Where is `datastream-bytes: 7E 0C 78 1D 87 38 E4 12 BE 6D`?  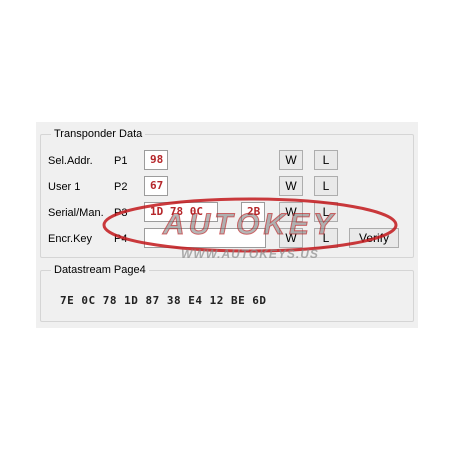
datastream-bytes: 7E 0C 78 1D 87 38 E4 12 BE 6D is located at coordinates (163, 300).